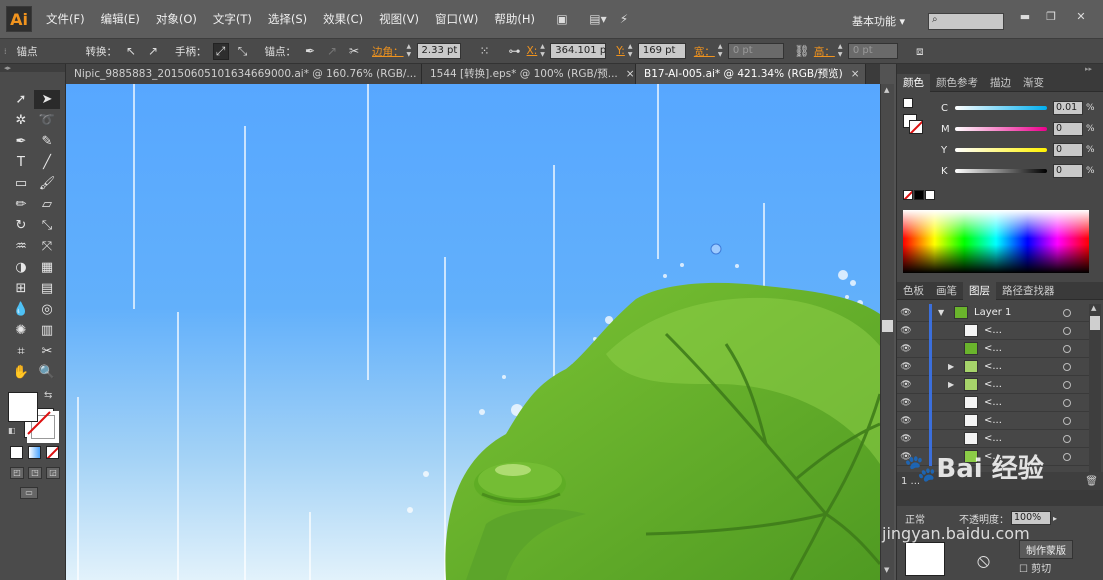  Describe the element at coordinates (399, 19) in the screenshot. I see `menu-view: 视图(V)` at that location.